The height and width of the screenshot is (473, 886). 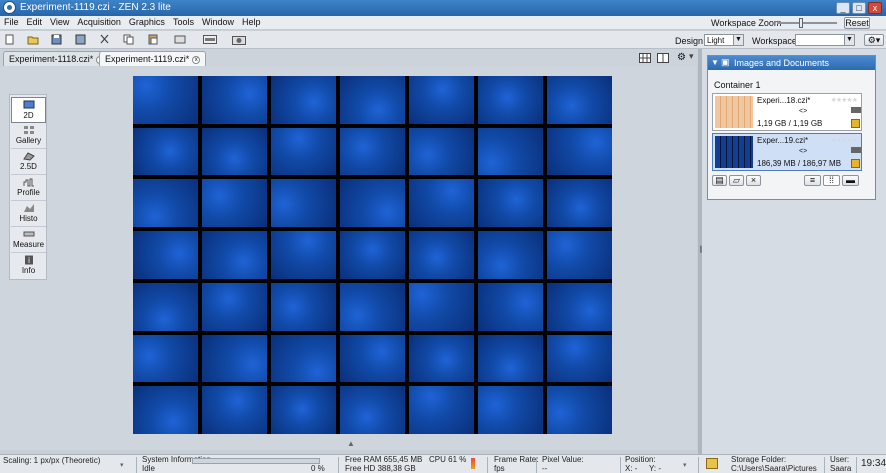 I want to click on frame-rate-value: fps, so click(x=499, y=468).